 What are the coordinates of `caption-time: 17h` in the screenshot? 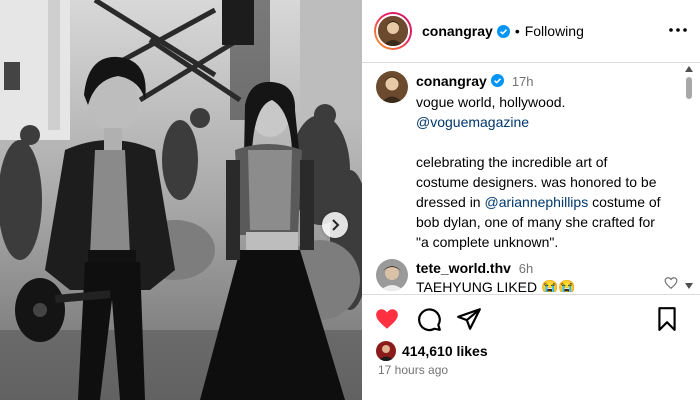 It's located at (523, 81).